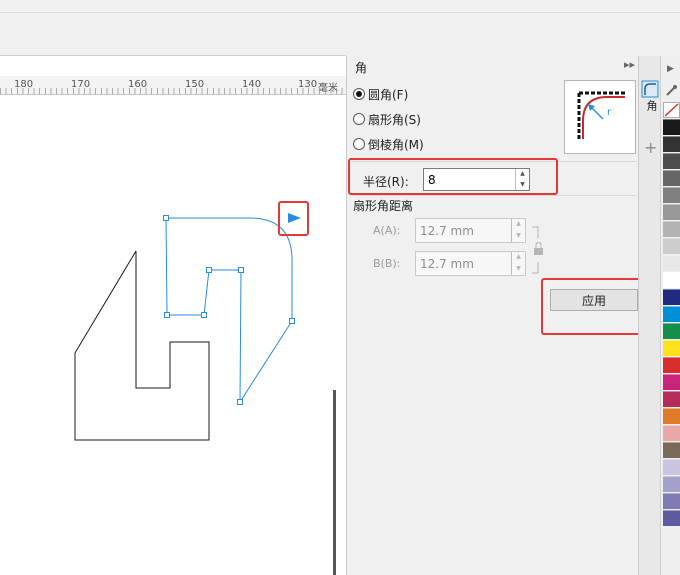 Image resolution: width=680 pixels, height=575 pixels. I want to click on option-chamfer-corner: 倒棱角(M), so click(388, 144).